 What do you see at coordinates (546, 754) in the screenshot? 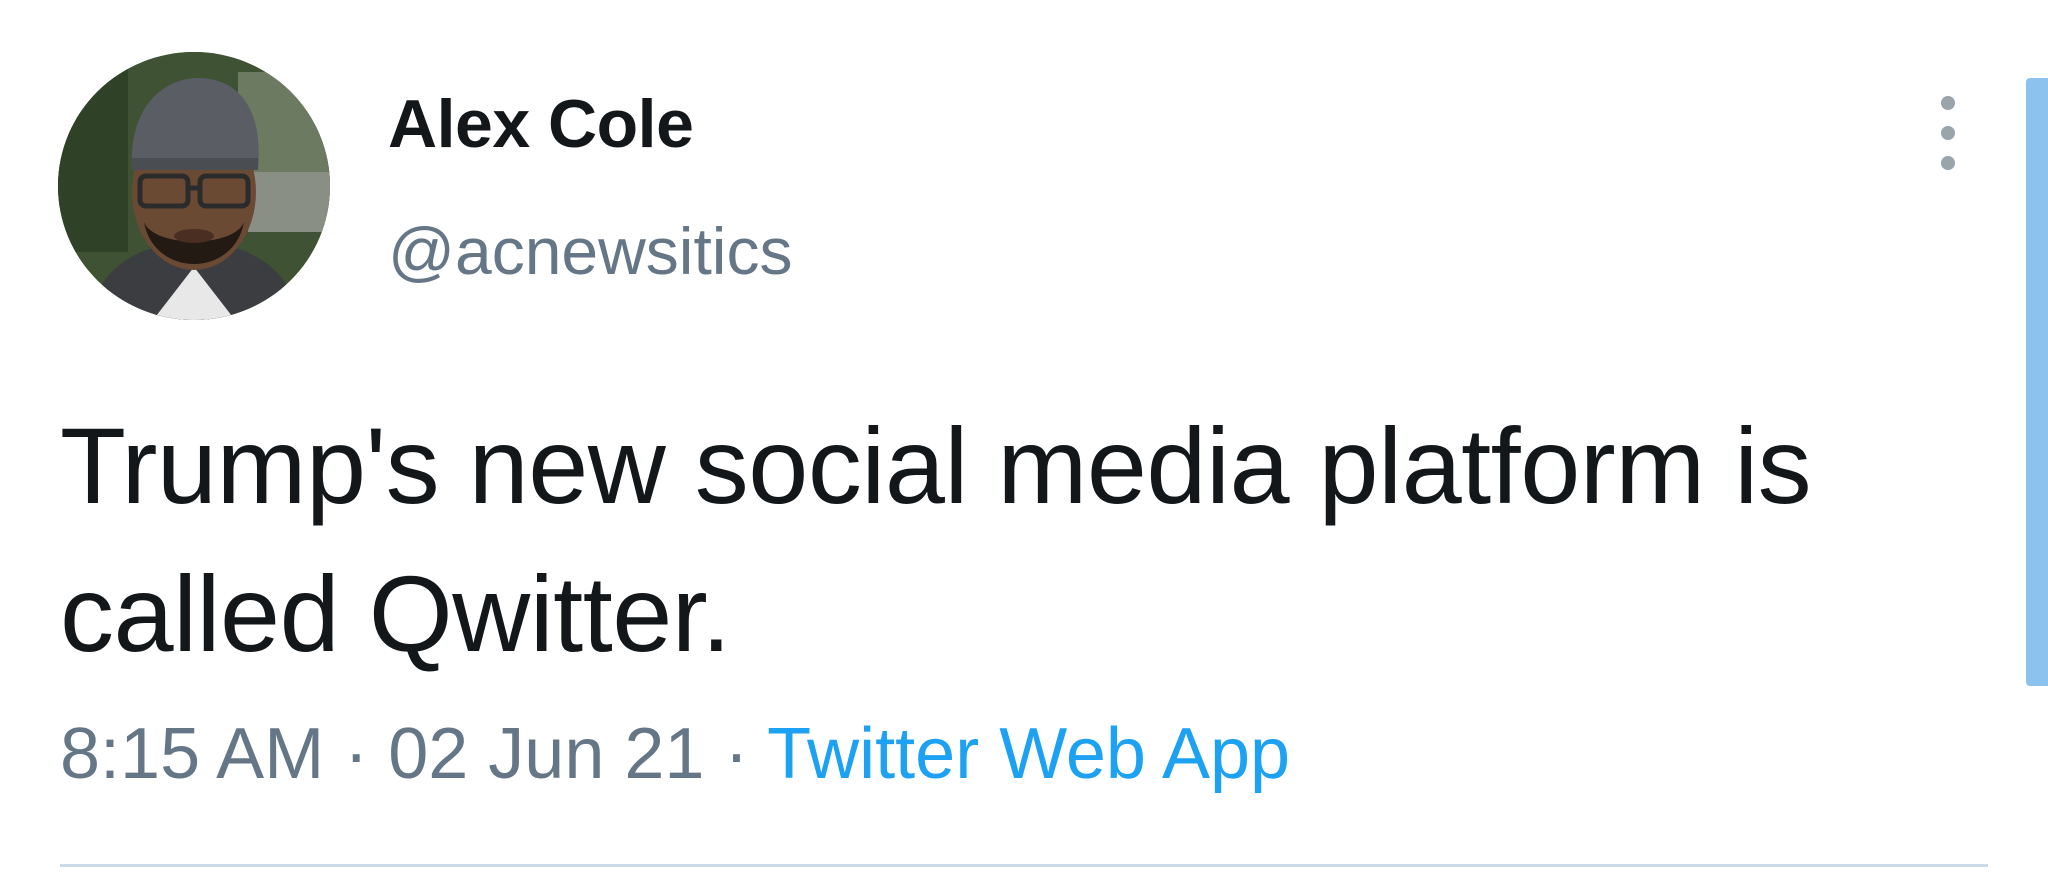
I see `tweet-date: 02 Jun 21` at bounding box center [546, 754].